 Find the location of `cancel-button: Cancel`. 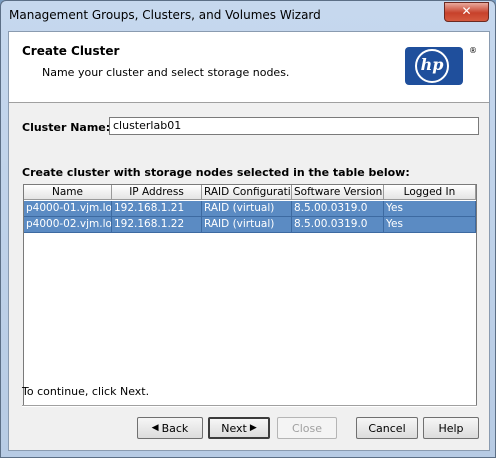

cancel-button: Cancel is located at coordinates (387, 428).